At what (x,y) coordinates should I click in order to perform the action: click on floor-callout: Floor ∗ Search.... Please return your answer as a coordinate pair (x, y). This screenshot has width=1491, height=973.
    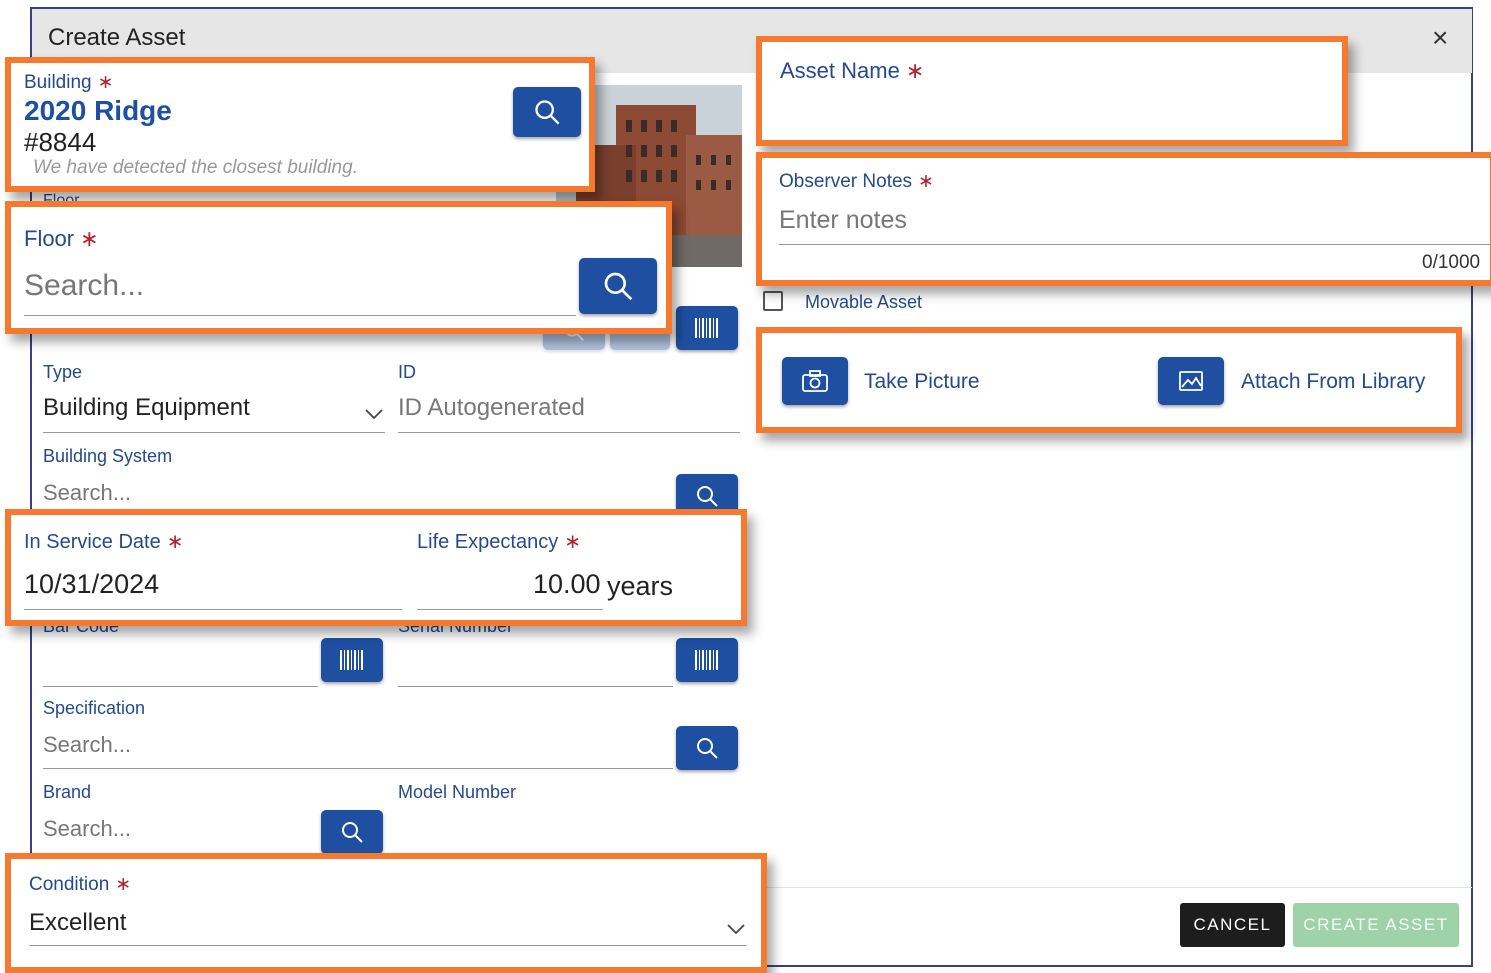
    Looking at the image, I should click on (338, 267).